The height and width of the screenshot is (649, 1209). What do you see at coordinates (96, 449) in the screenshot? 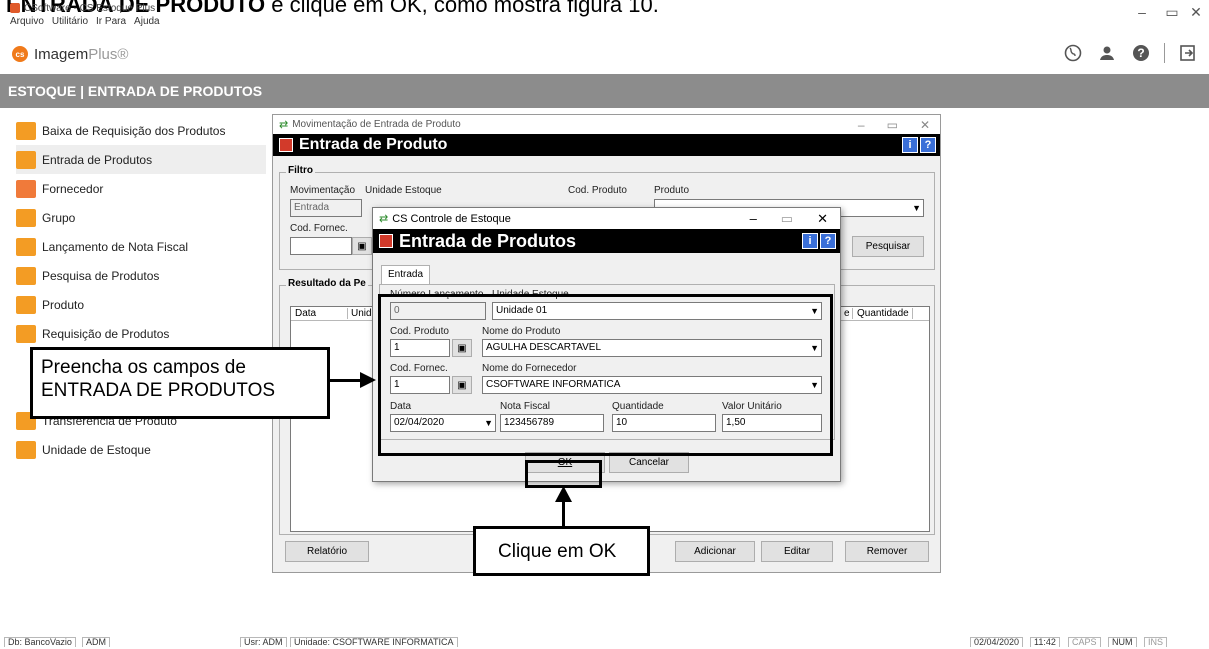
I see `sidebar-item-label: Unidade de Estoque` at bounding box center [96, 449].